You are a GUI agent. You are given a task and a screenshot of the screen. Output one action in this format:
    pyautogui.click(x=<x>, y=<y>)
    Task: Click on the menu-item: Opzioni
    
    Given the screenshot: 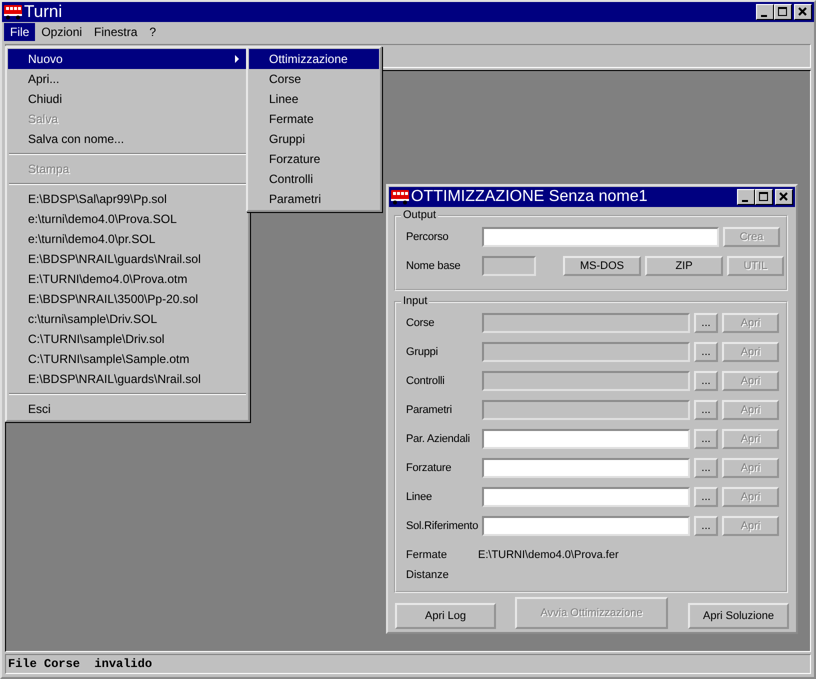 What is the action you would take?
    pyautogui.click(x=61, y=32)
    